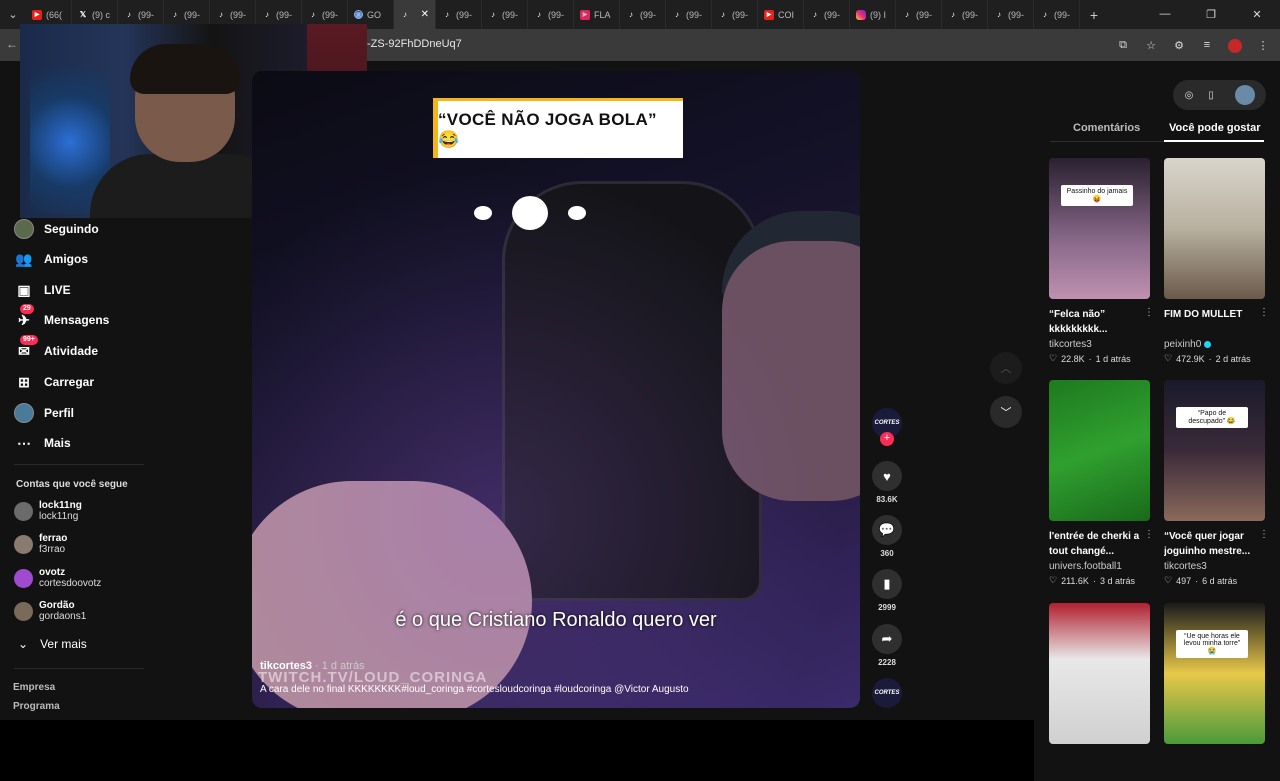 This screenshot has height=781, width=1280. What do you see at coordinates (1179, 45) in the screenshot?
I see `extensions-icon: ⚙` at bounding box center [1179, 45].